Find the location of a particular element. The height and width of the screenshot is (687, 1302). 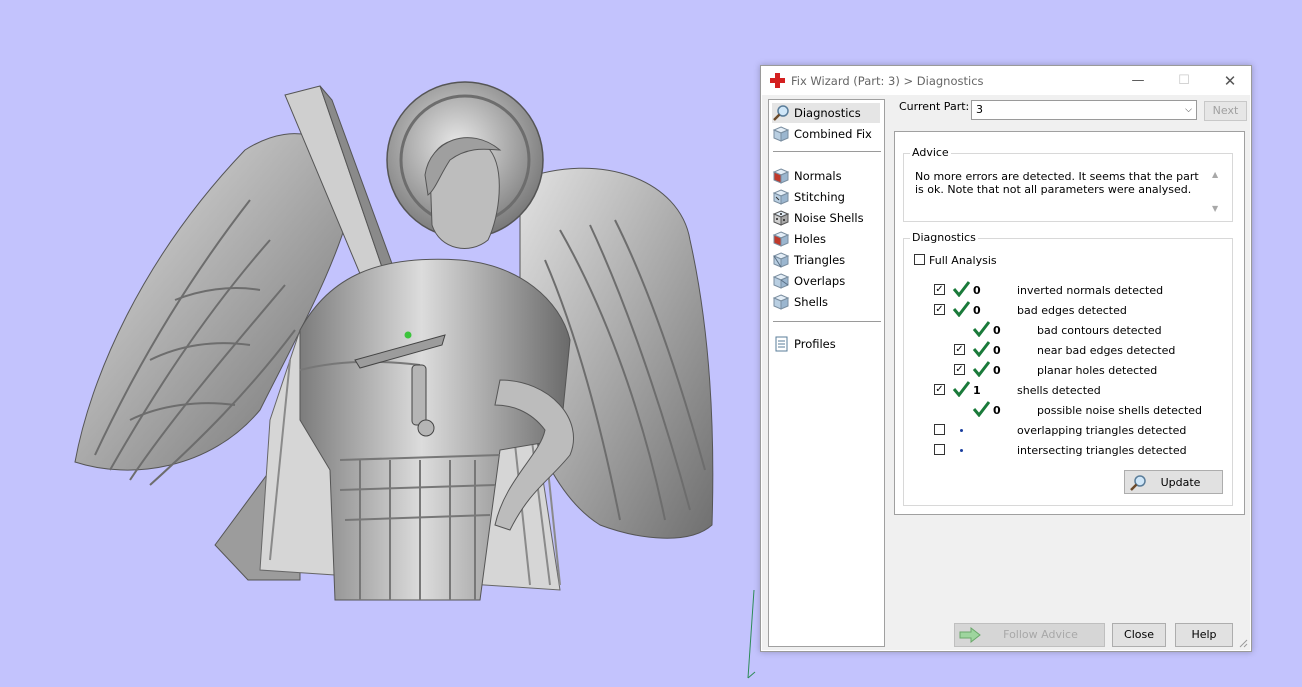

bad-edges-count: 0 is located at coordinates (977, 310).